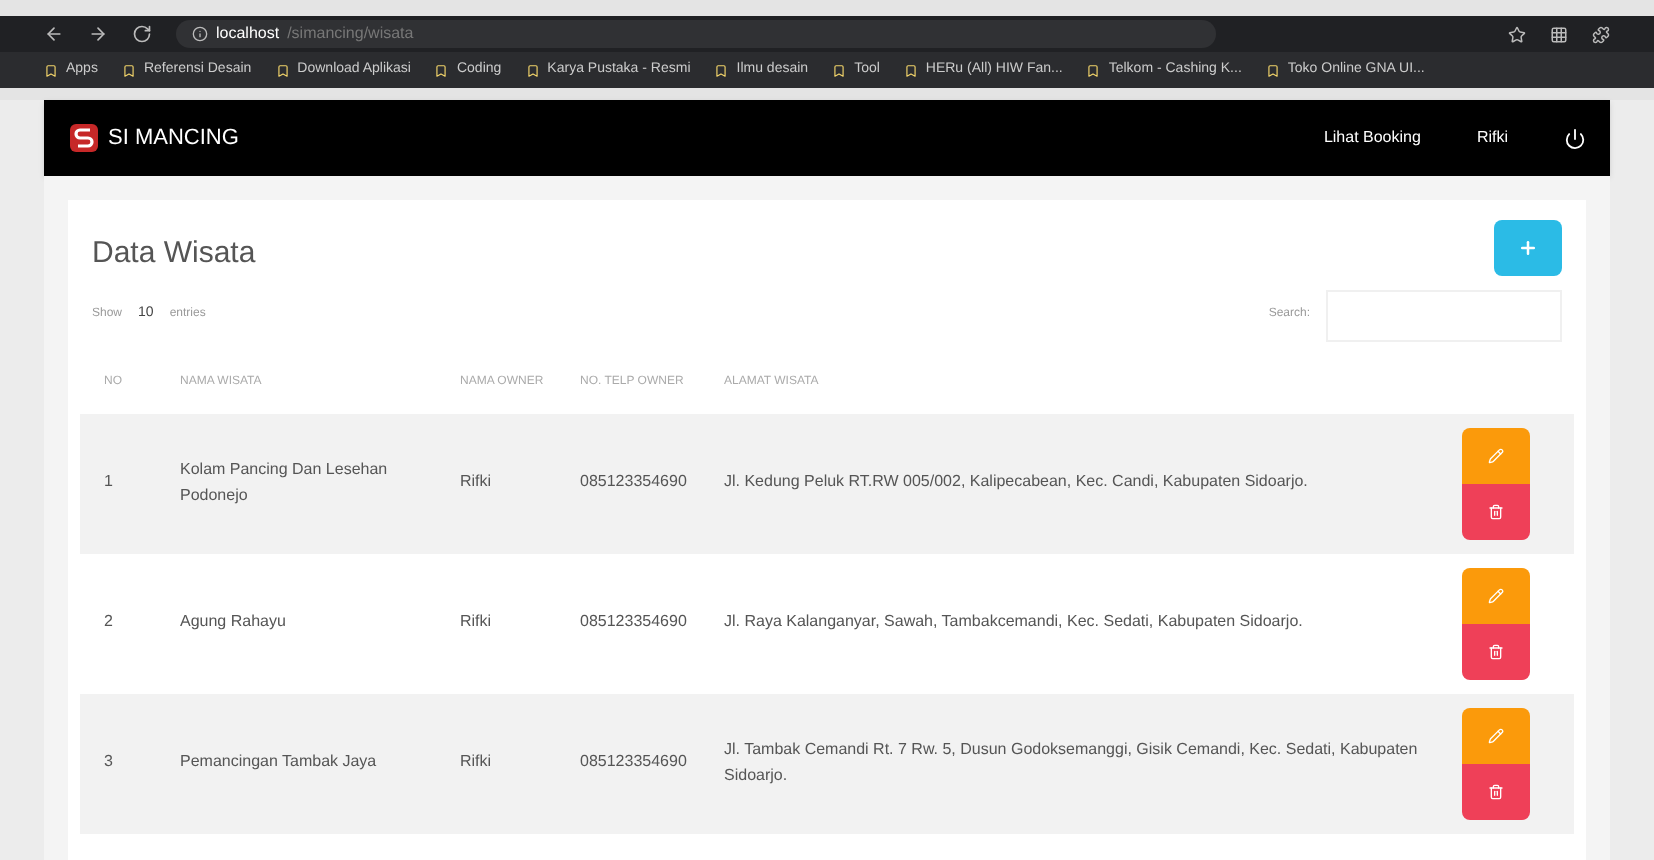  Describe the element at coordinates (142, 34) in the screenshot. I see `reload-icon` at that location.